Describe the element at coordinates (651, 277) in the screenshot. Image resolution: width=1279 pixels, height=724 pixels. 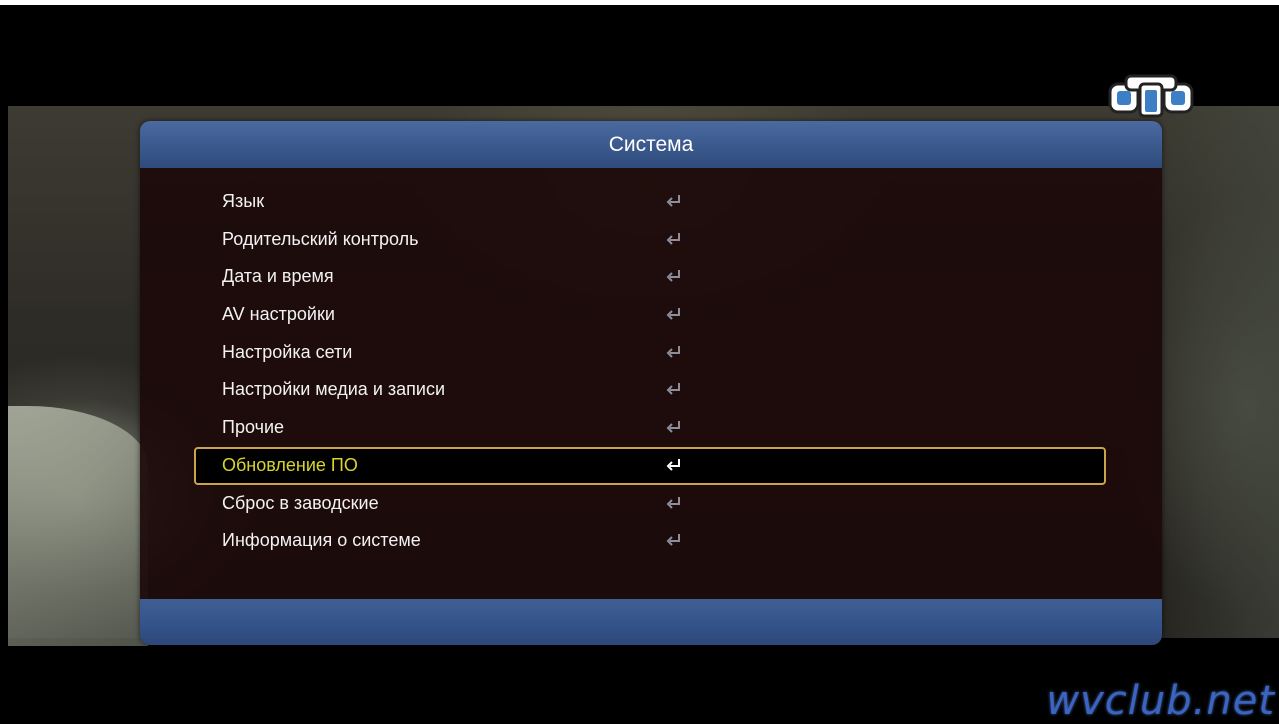
I see `menu-item-3: Дата и время` at that location.